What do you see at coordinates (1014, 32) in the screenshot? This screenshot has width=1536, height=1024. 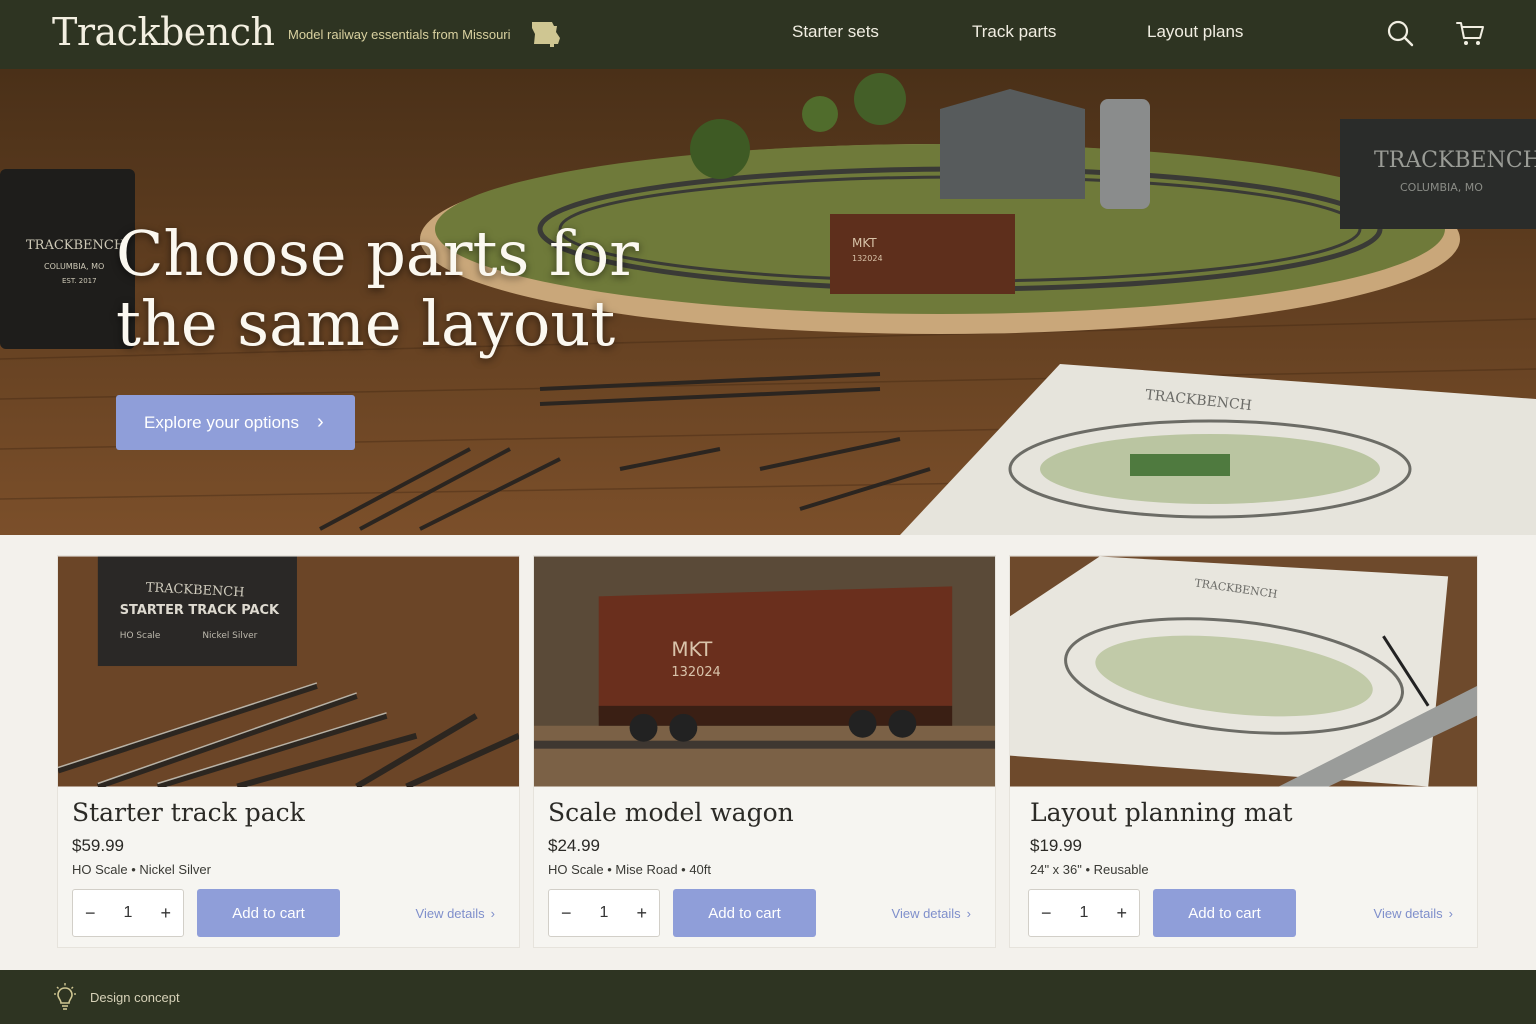 I see `nav-track-parts: Track parts` at bounding box center [1014, 32].